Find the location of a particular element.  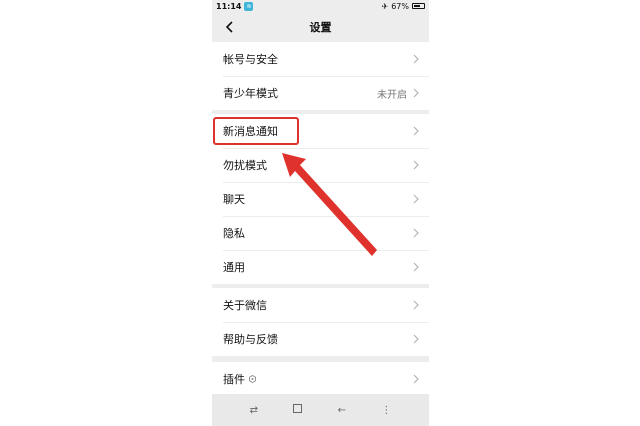

settings-group-plugins: 插件 is located at coordinates (320, 379).